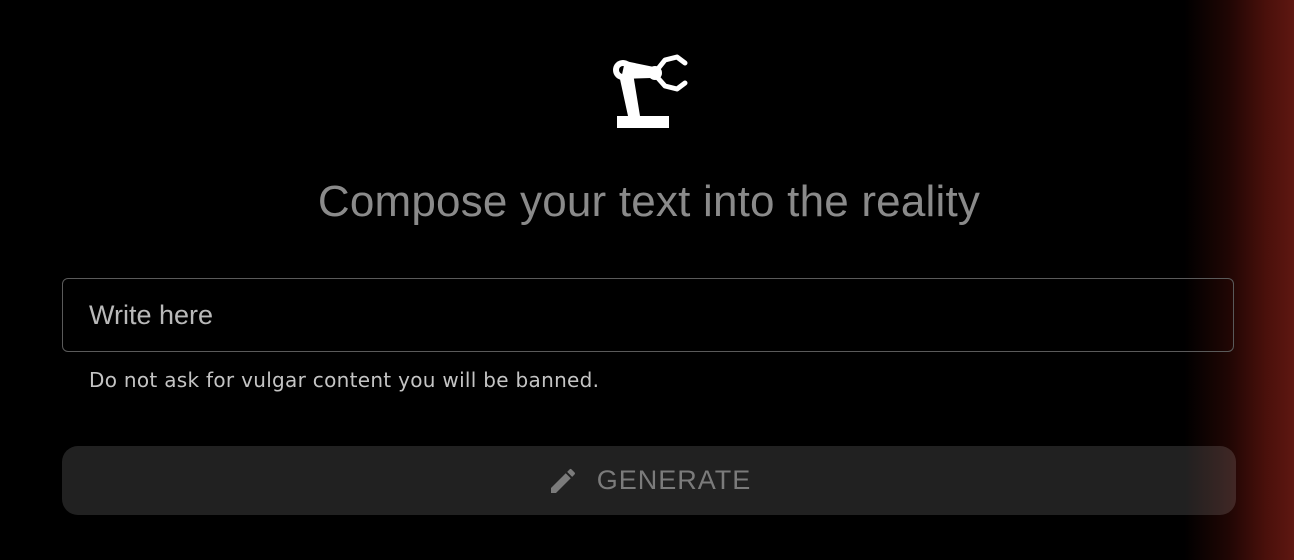  What do you see at coordinates (562, 480) in the screenshot?
I see `pencil-icon` at bounding box center [562, 480].